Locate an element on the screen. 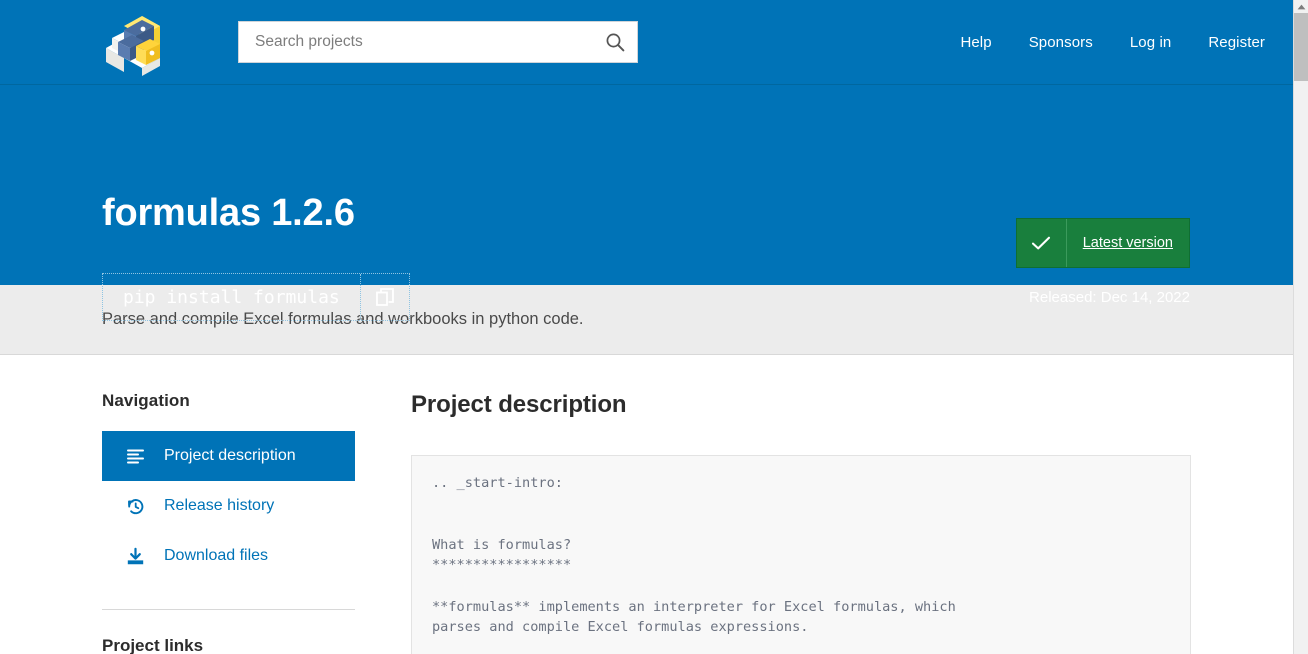 The image size is (1308, 654). site-header: Help Sponsors Log in Register is located at coordinates (646, 42).